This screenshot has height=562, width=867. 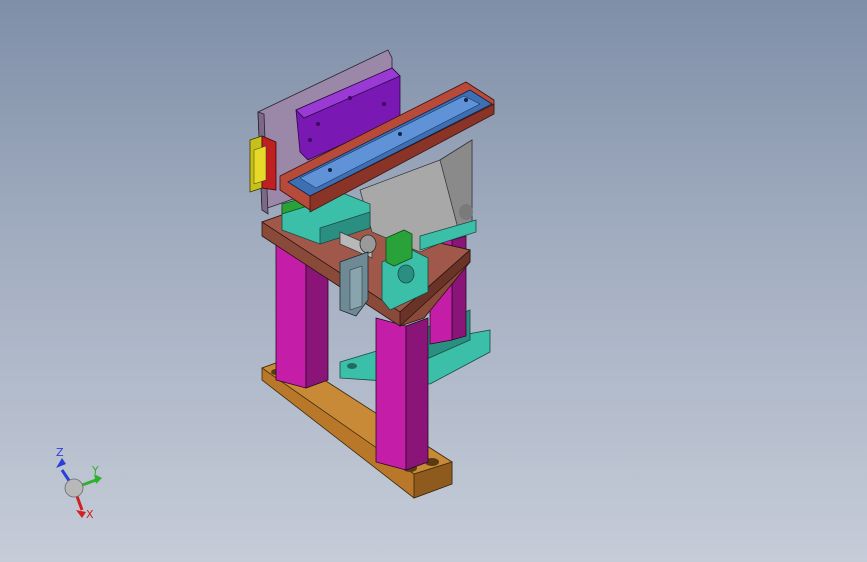 I want to click on left-end-stop, so click(x=263, y=164).